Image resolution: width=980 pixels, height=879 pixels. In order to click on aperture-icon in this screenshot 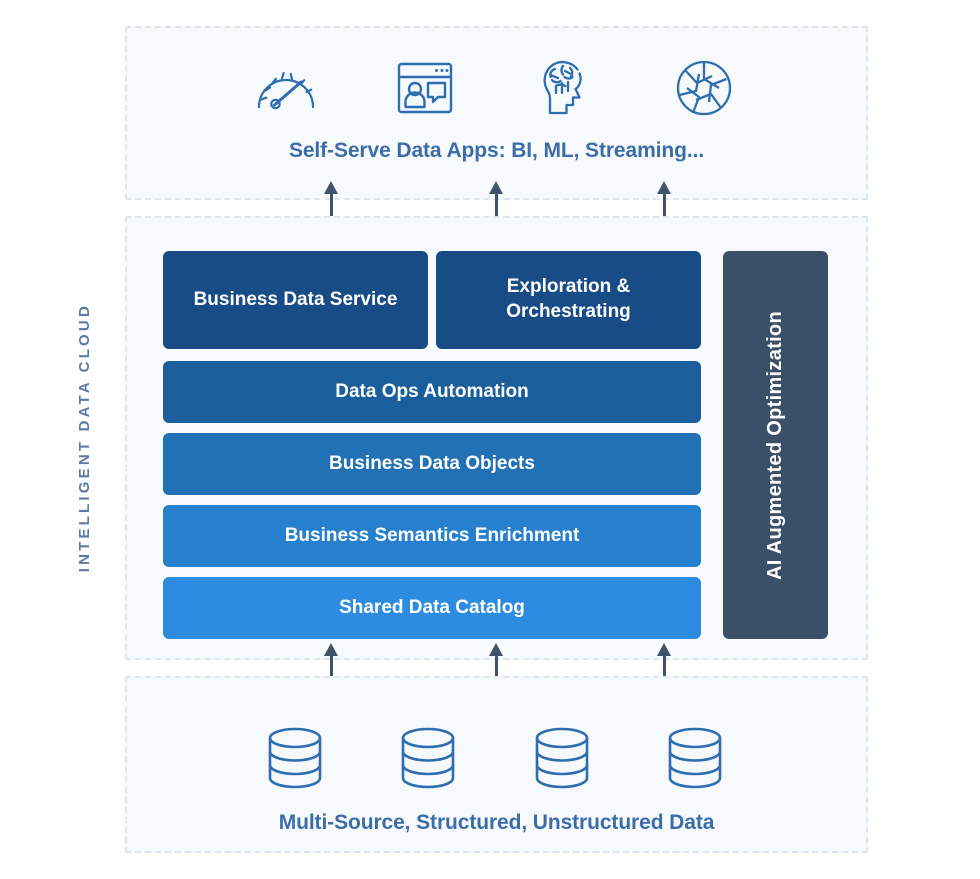, I will do `click(704, 88)`.